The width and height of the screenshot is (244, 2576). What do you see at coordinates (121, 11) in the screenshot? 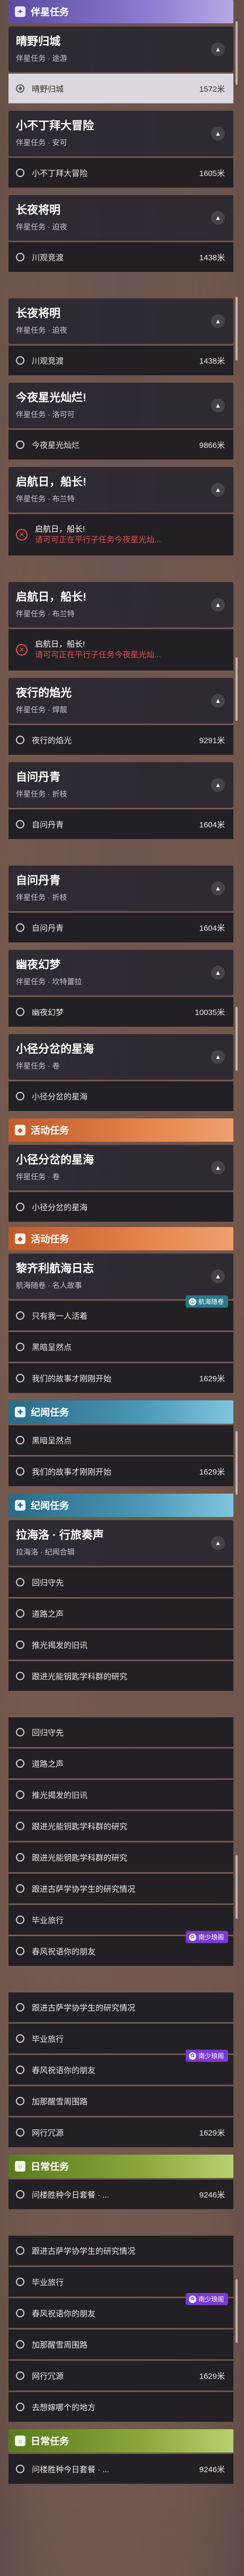
I see `companion-tasks-header: ✦ 伴星任务` at bounding box center [121, 11].